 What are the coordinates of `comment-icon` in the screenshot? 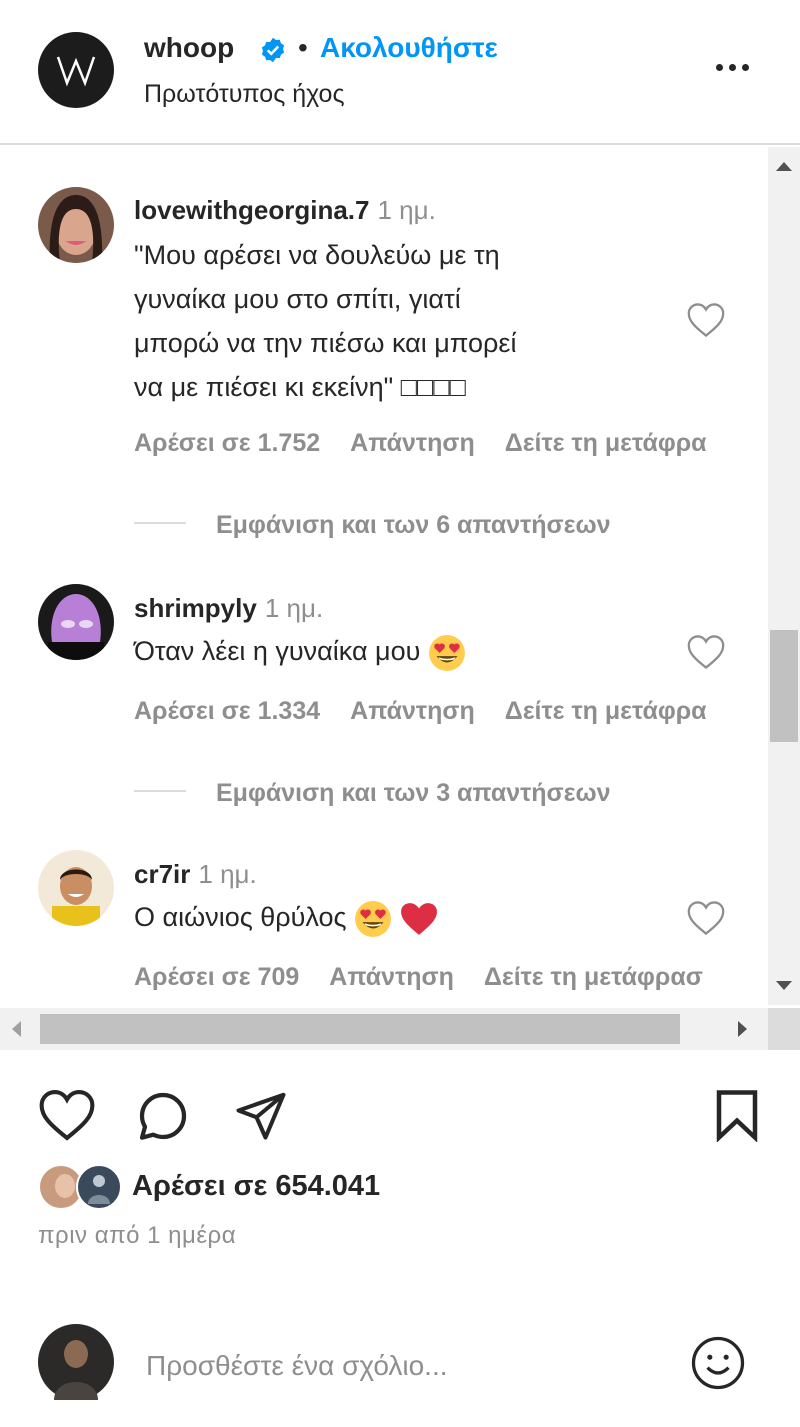 It's located at (163, 1116).